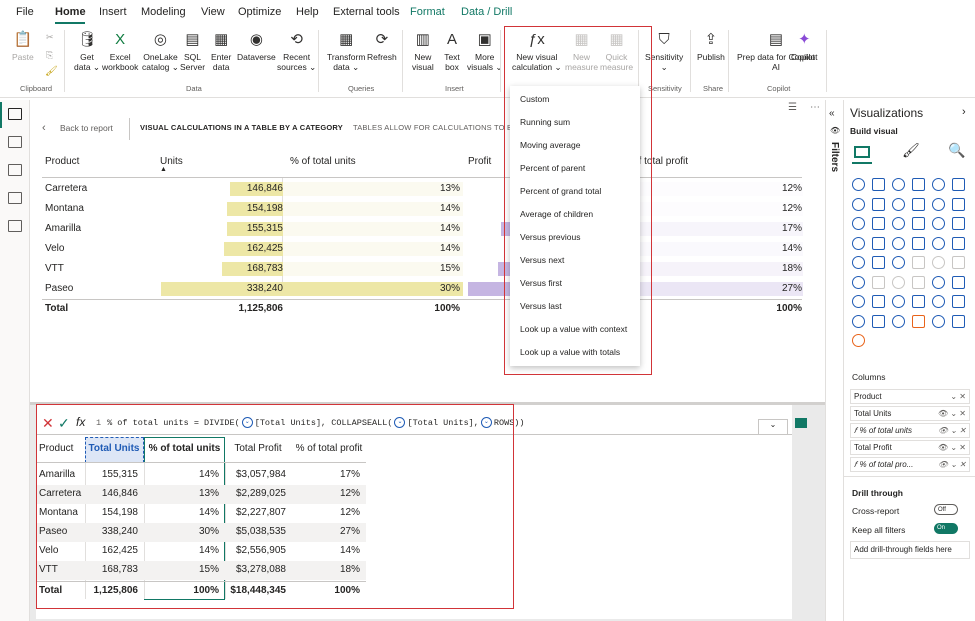 The image size is (975, 621). I want to click on product-cell: Paseo, so click(59, 288).